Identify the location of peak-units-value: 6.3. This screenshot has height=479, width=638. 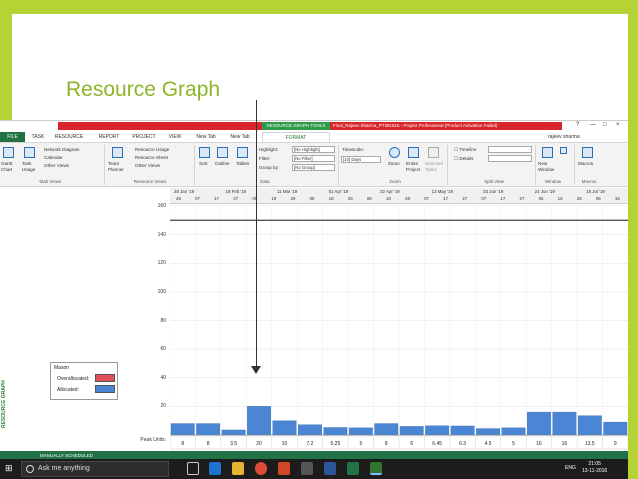
(462, 444).